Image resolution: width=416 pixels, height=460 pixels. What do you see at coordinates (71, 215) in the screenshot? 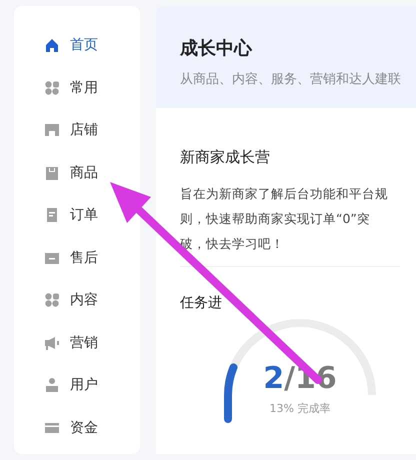
I see `sidebar-item: 订单` at bounding box center [71, 215].